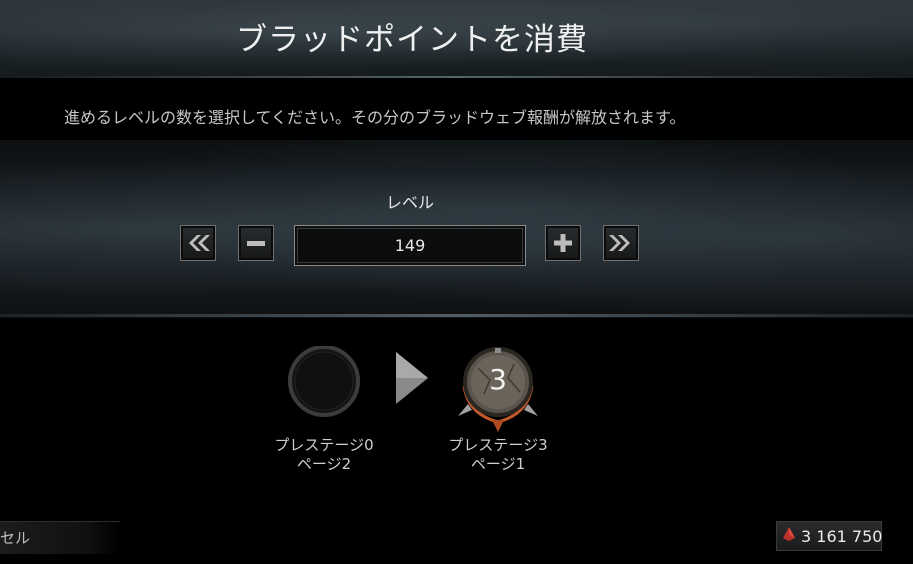 The image size is (913, 564). I want to click on cancel-button-label: セル, so click(15, 538).